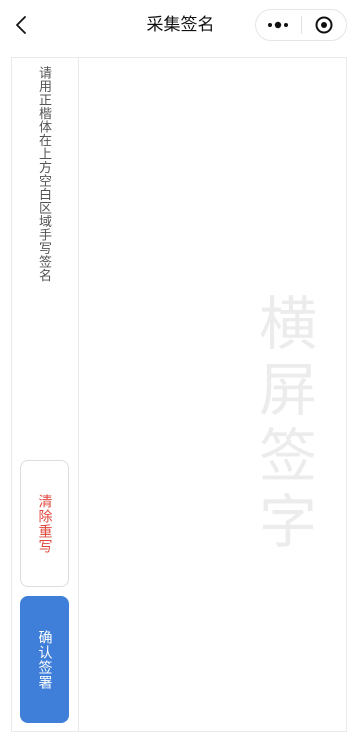  I want to click on more-dots-icon, so click(278, 25).